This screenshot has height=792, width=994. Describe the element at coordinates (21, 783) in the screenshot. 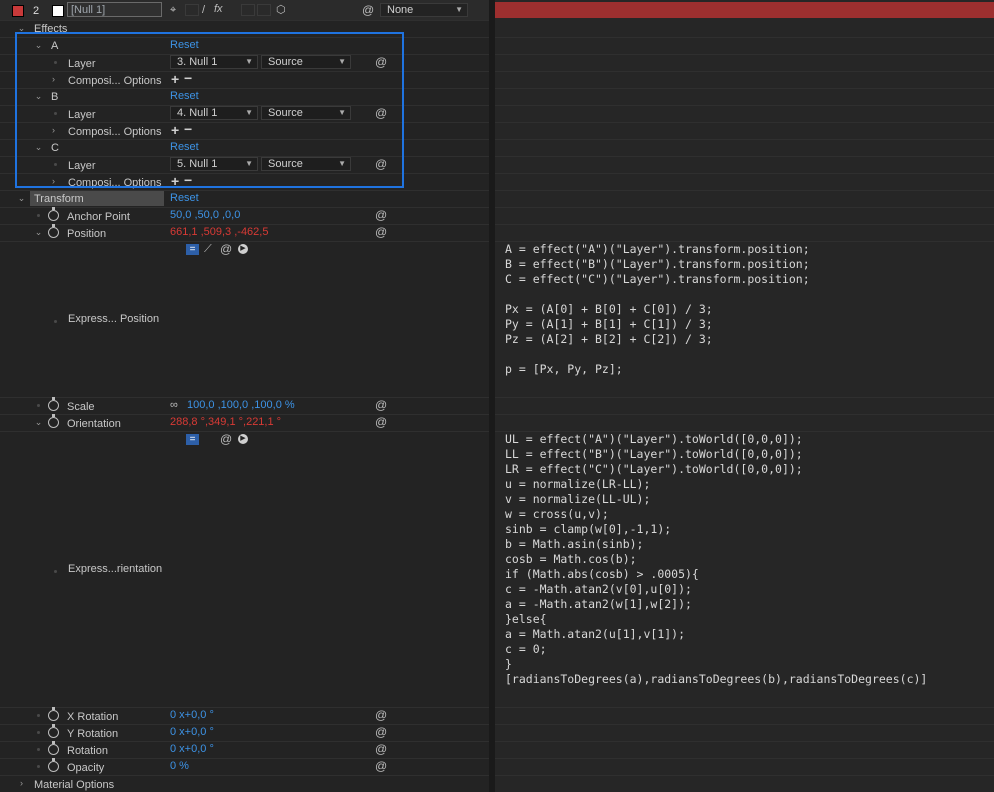

I see `chevron-right-icon: ›` at that location.